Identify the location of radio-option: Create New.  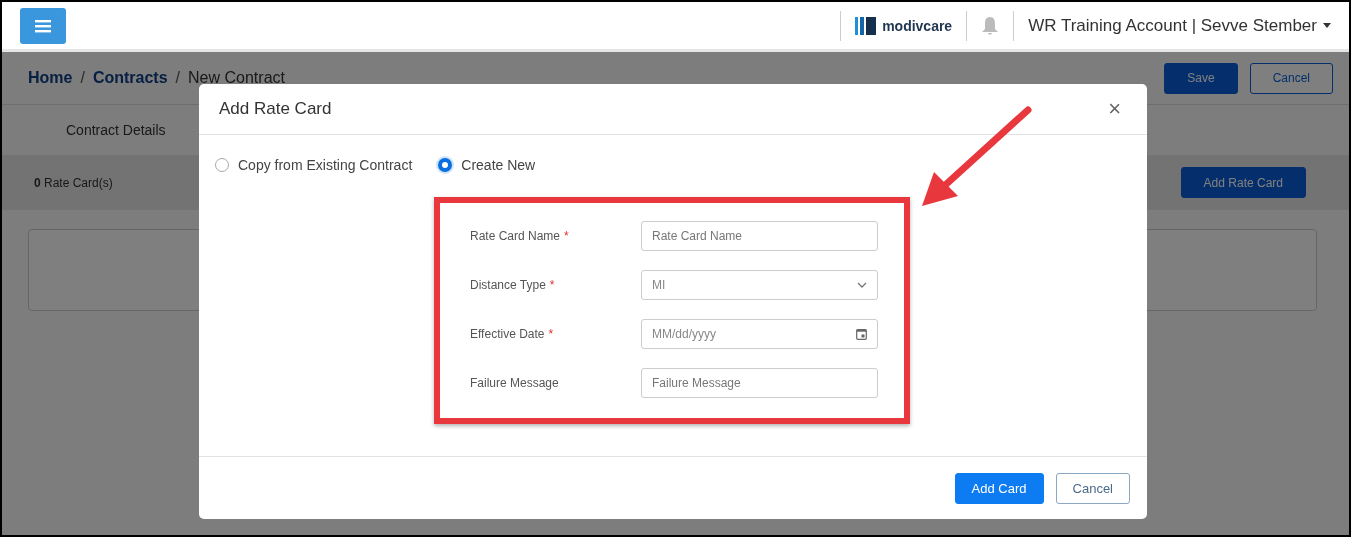
(487, 165).